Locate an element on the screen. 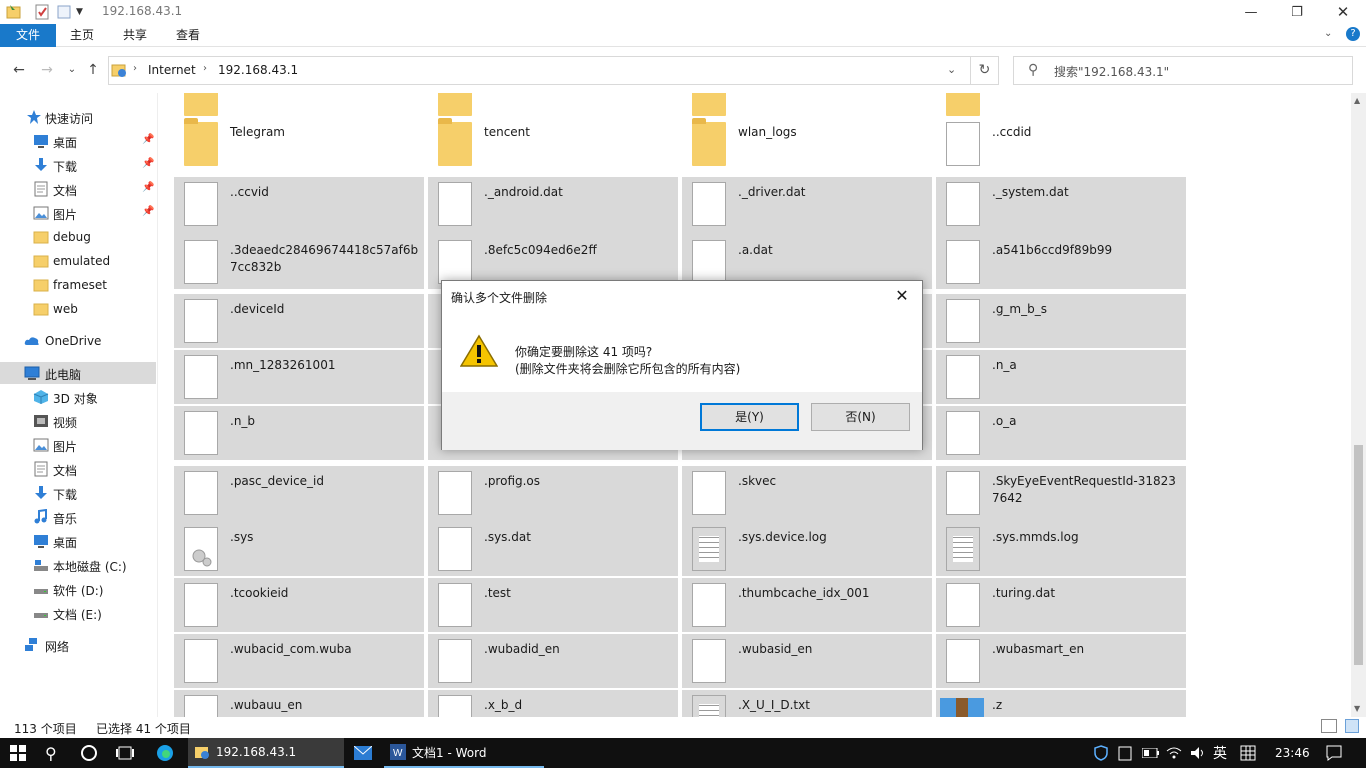 The image size is (1366, 768). clock: 23:46 is located at coordinates (1292, 753).